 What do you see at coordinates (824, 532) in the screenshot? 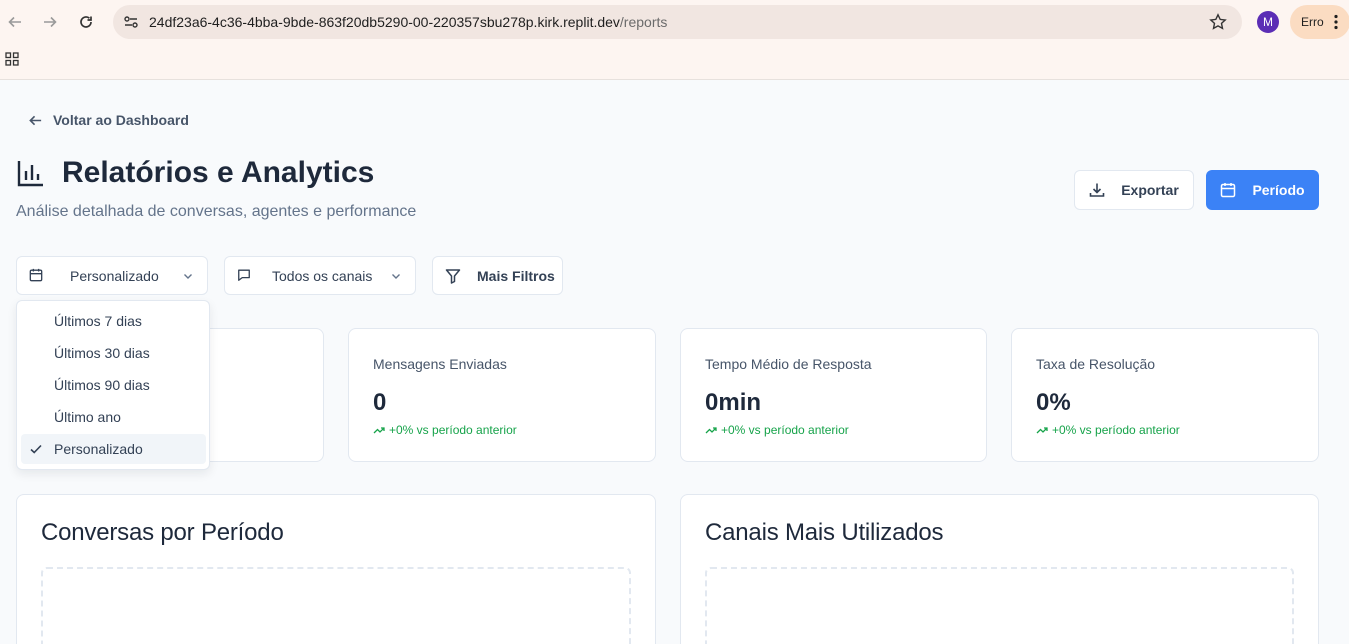
I see `chart-title: Canais Mais Utilizados` at bounding box center [824, 532].